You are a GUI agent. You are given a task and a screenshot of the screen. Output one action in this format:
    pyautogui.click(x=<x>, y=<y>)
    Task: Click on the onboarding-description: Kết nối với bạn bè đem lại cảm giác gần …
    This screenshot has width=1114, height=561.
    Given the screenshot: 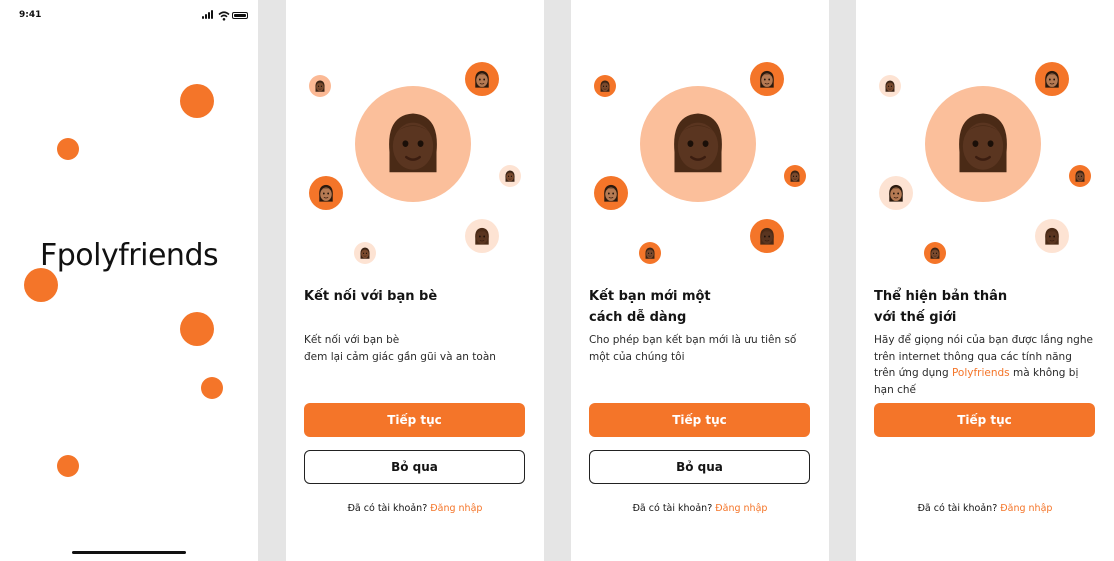 What is the action you would take?
    pyautogui.click(x=400, y=348)
    